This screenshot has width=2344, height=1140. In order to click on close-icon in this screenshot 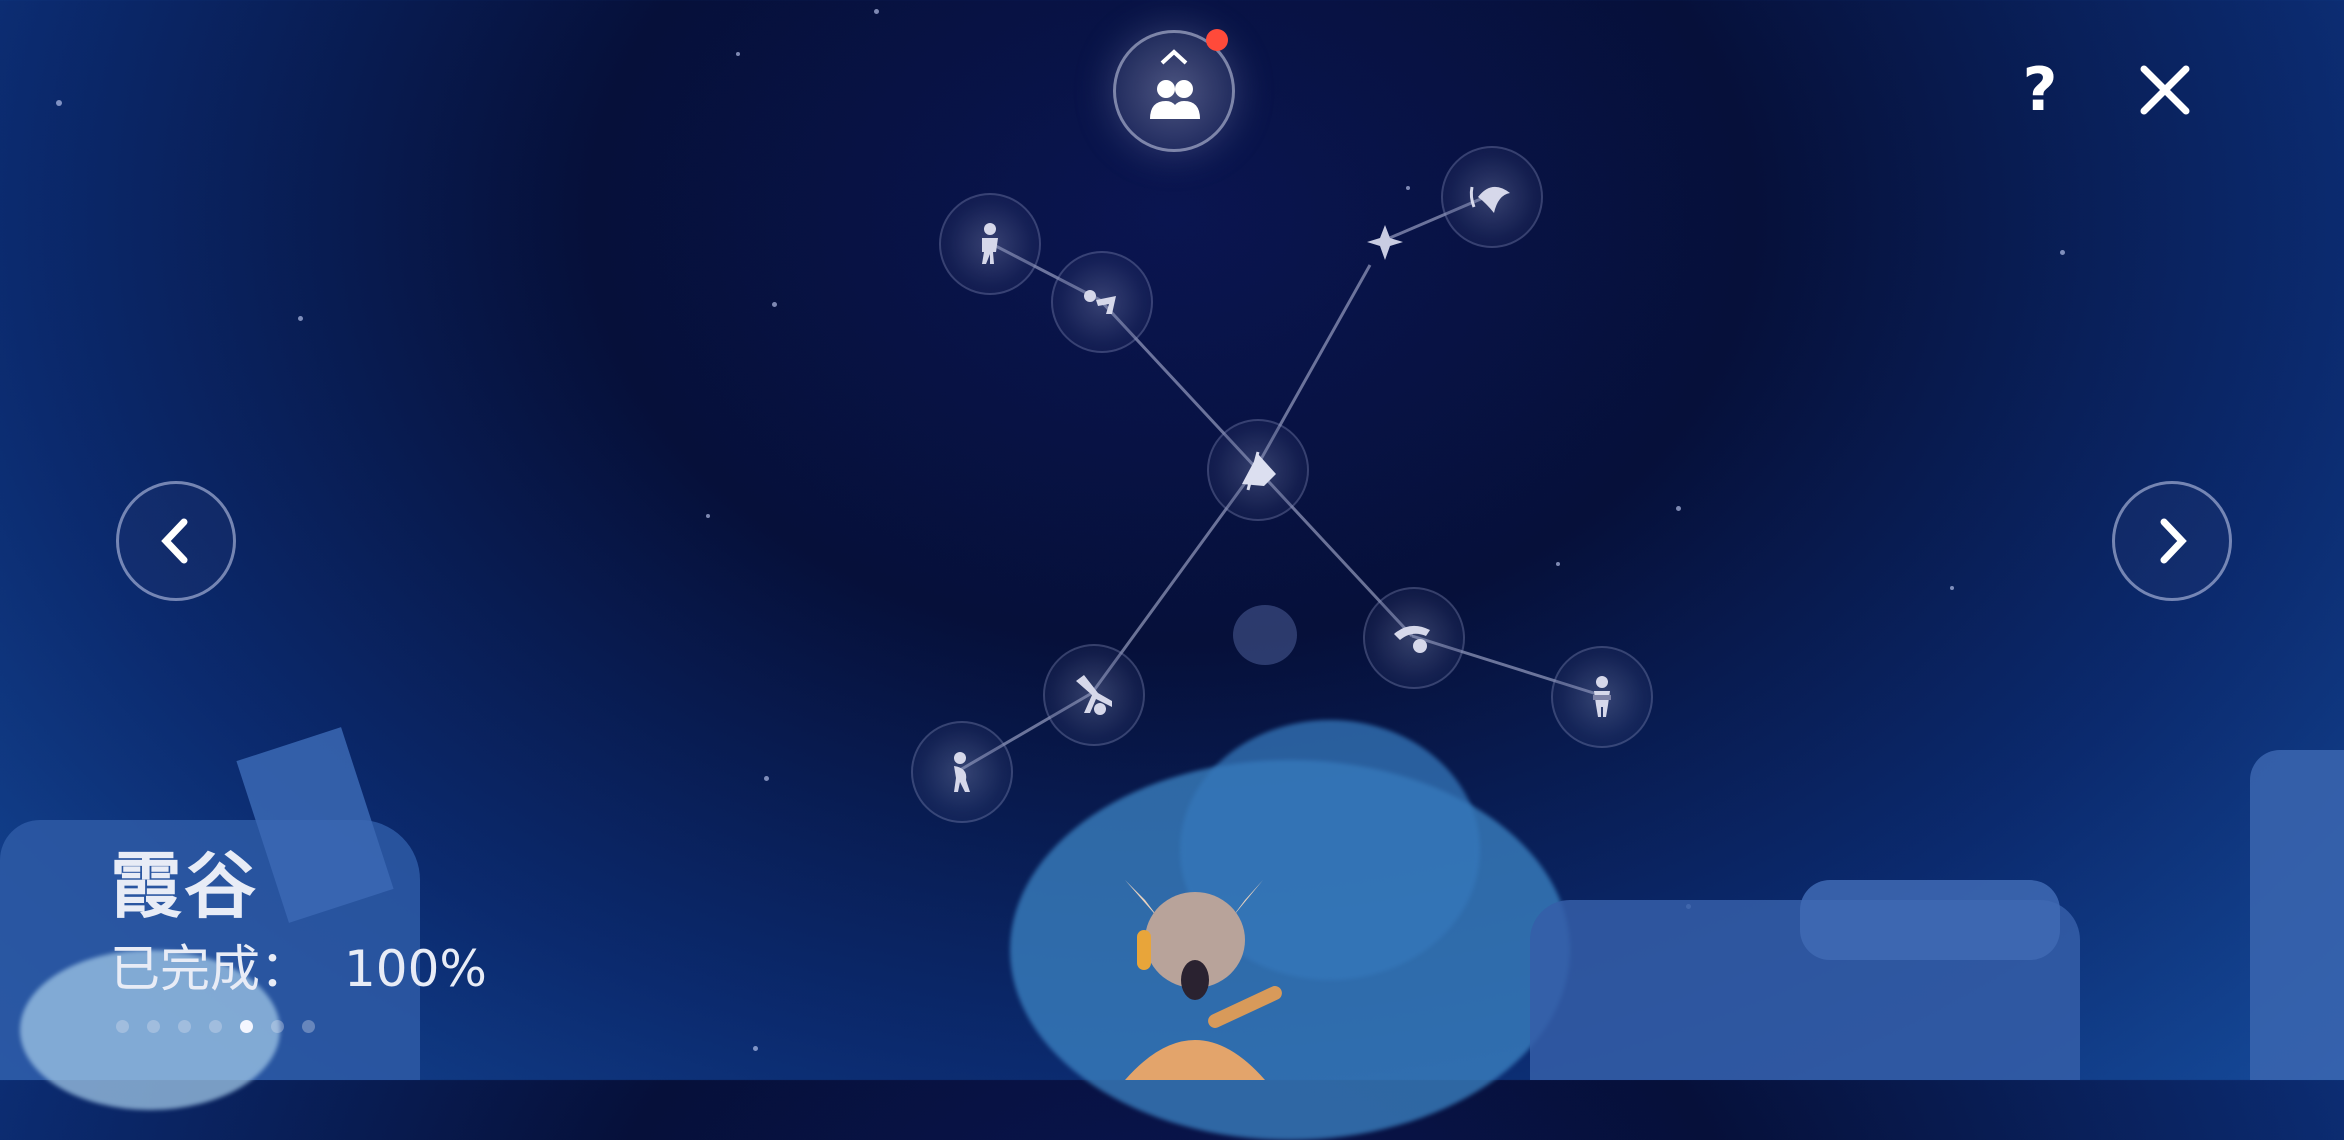, I will do `click(2165, 90)`.